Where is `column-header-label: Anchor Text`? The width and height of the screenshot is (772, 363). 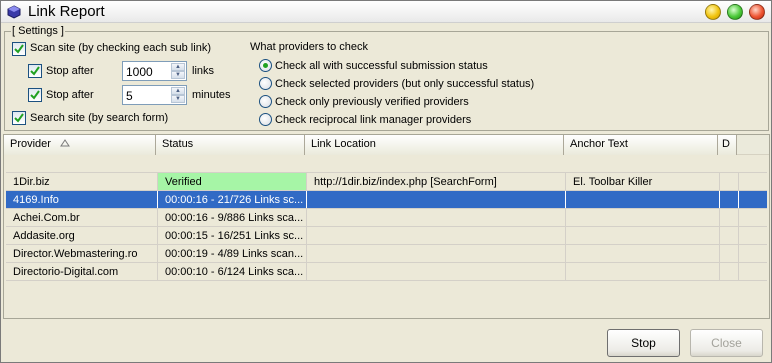 column-header-label: Anchor Text is located at coordinates (599, 144).